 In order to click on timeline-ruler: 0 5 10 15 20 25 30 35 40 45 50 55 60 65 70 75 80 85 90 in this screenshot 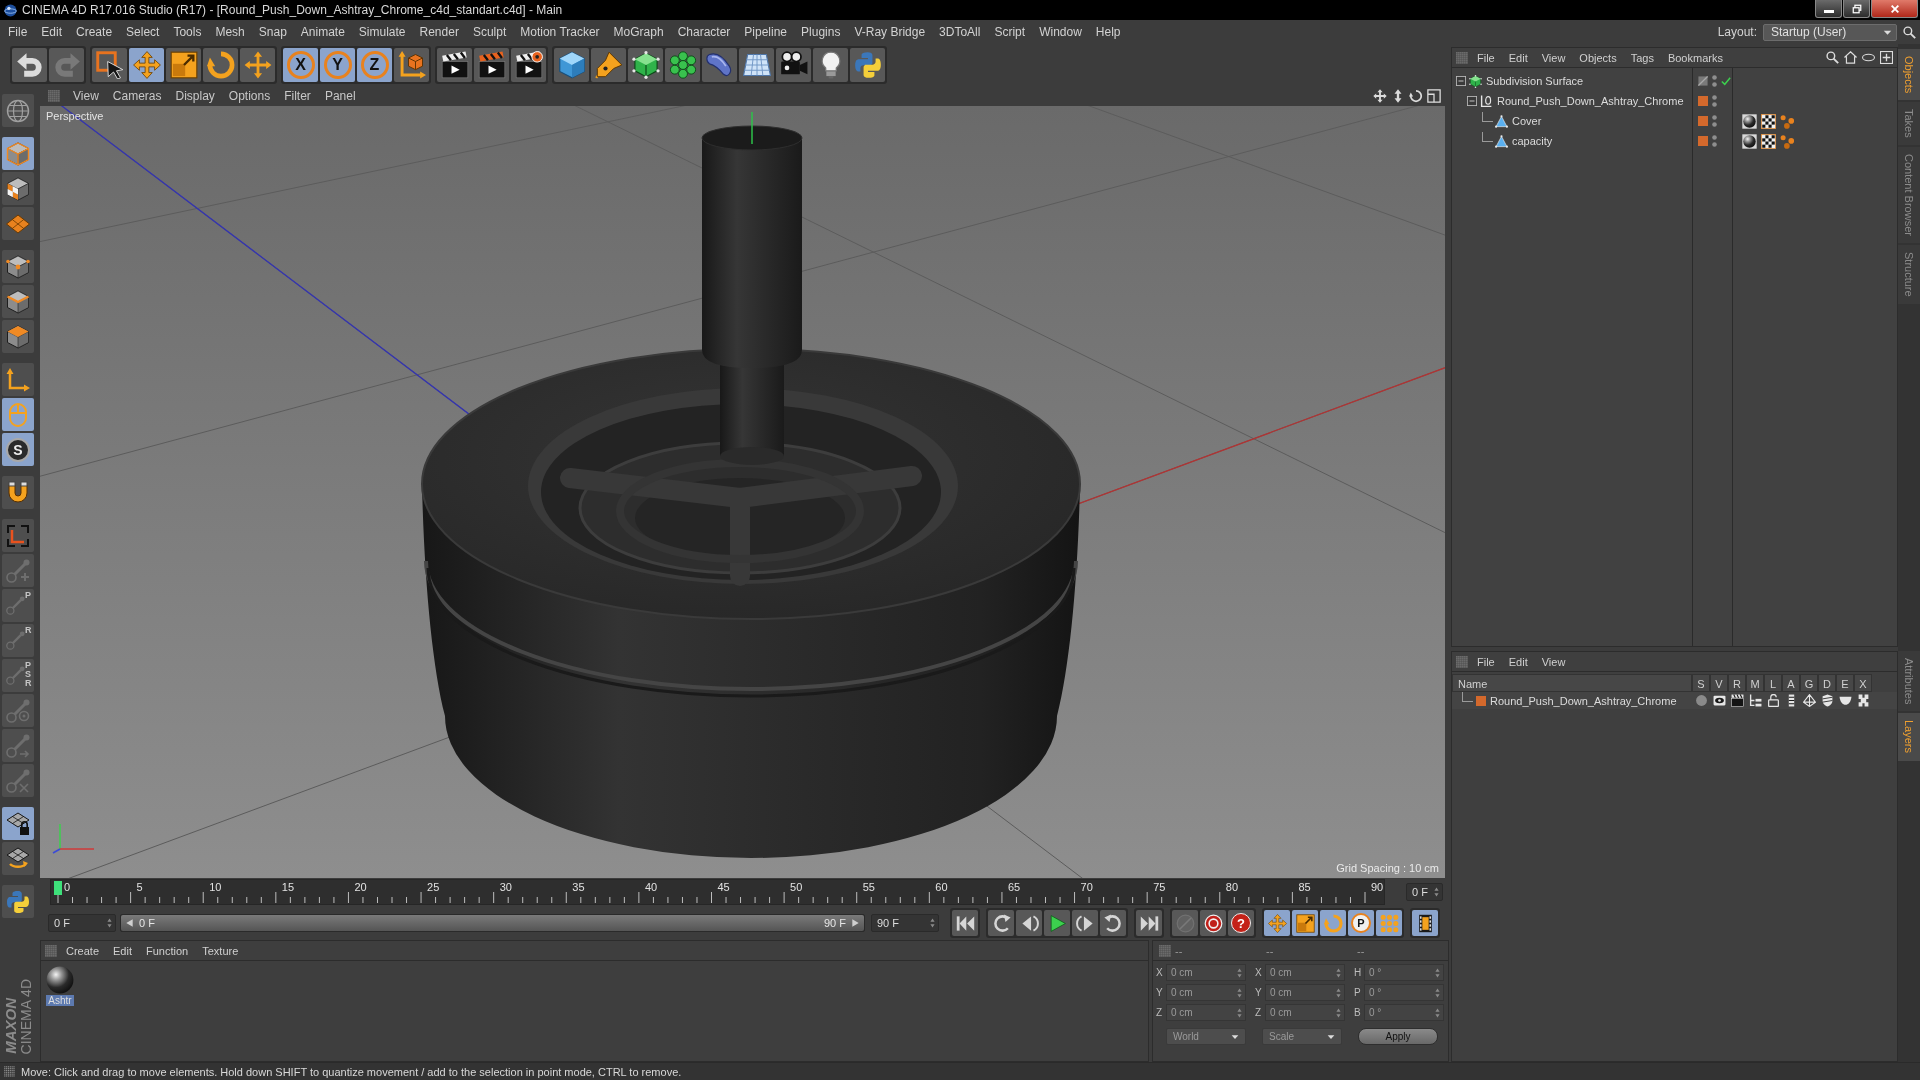, I will do `click(717, 892)`.